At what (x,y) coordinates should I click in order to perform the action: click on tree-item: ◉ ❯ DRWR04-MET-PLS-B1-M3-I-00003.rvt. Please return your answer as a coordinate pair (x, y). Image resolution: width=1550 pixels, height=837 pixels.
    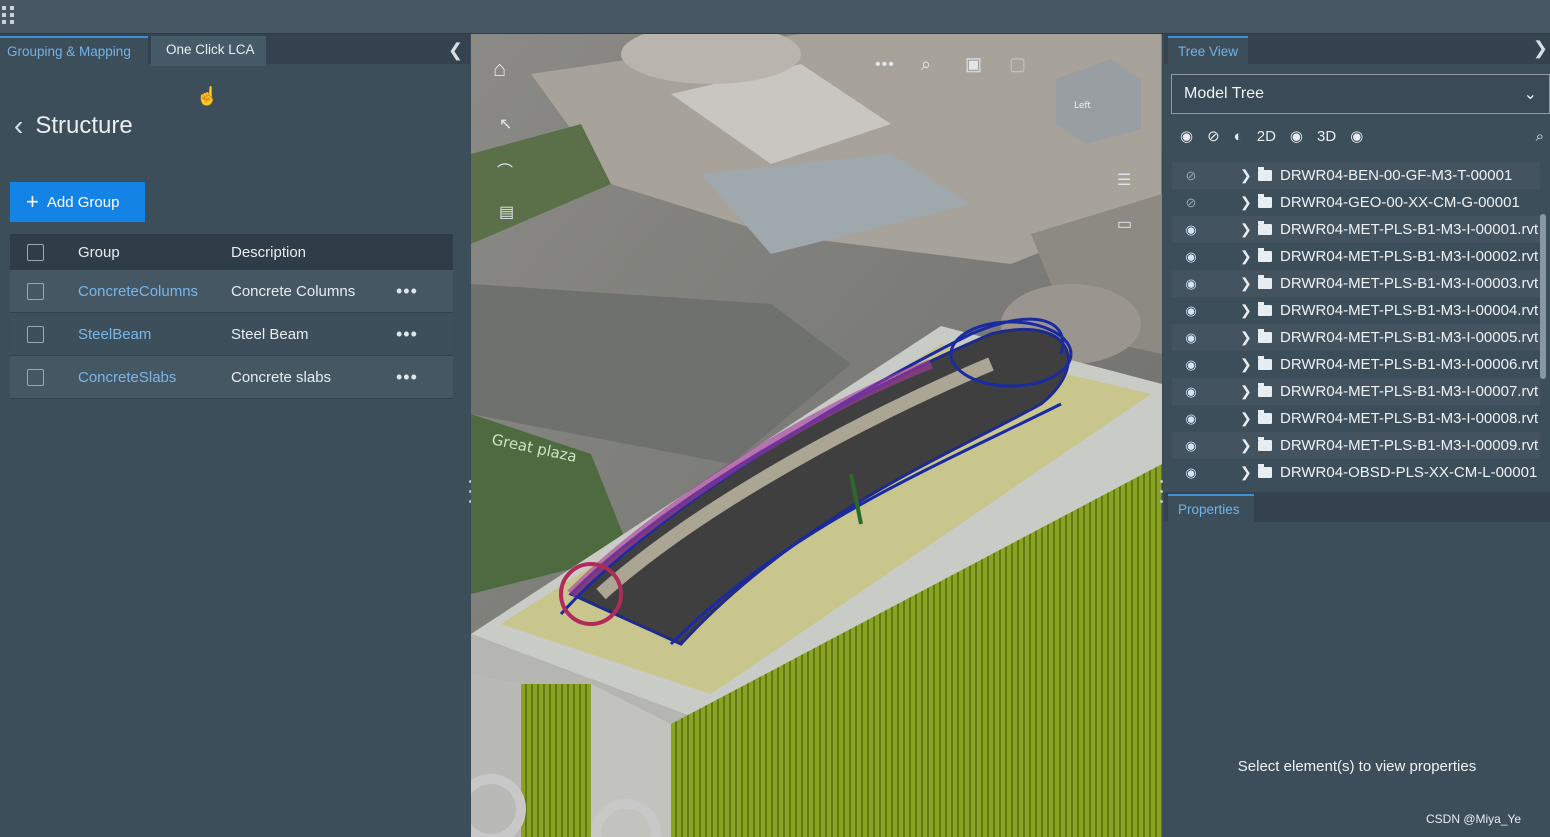
    Looking at the image, I should click on (1356, 283).